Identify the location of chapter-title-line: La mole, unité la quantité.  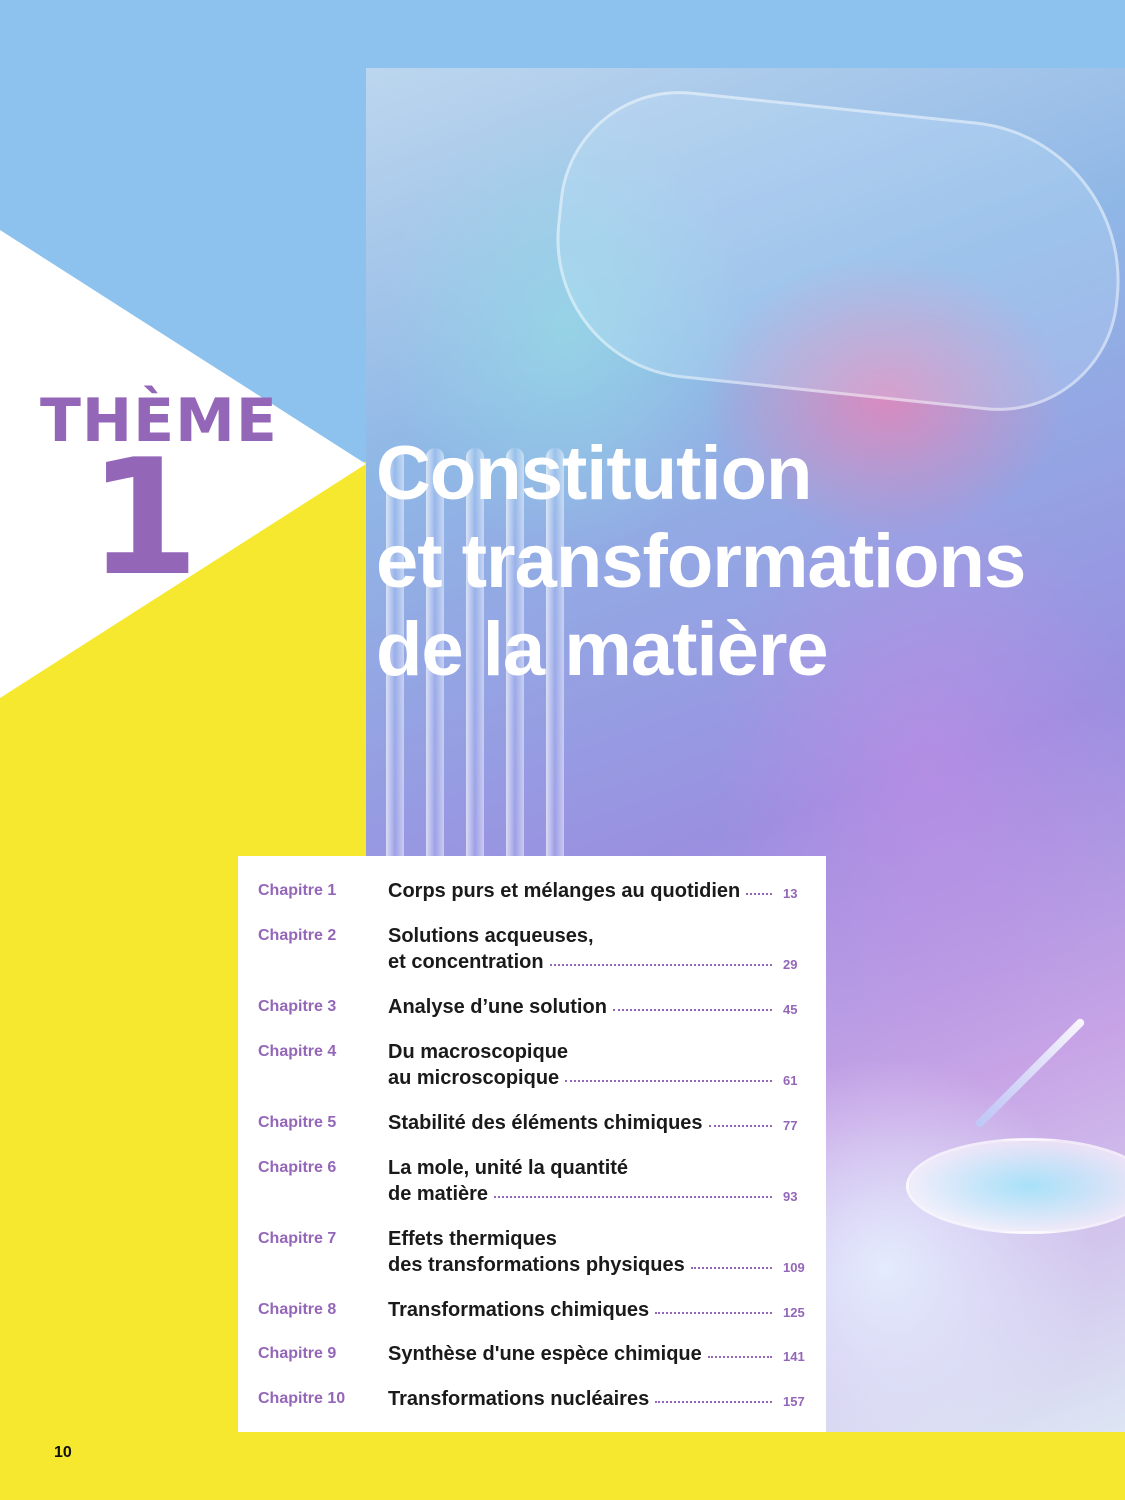
(508, 1168).